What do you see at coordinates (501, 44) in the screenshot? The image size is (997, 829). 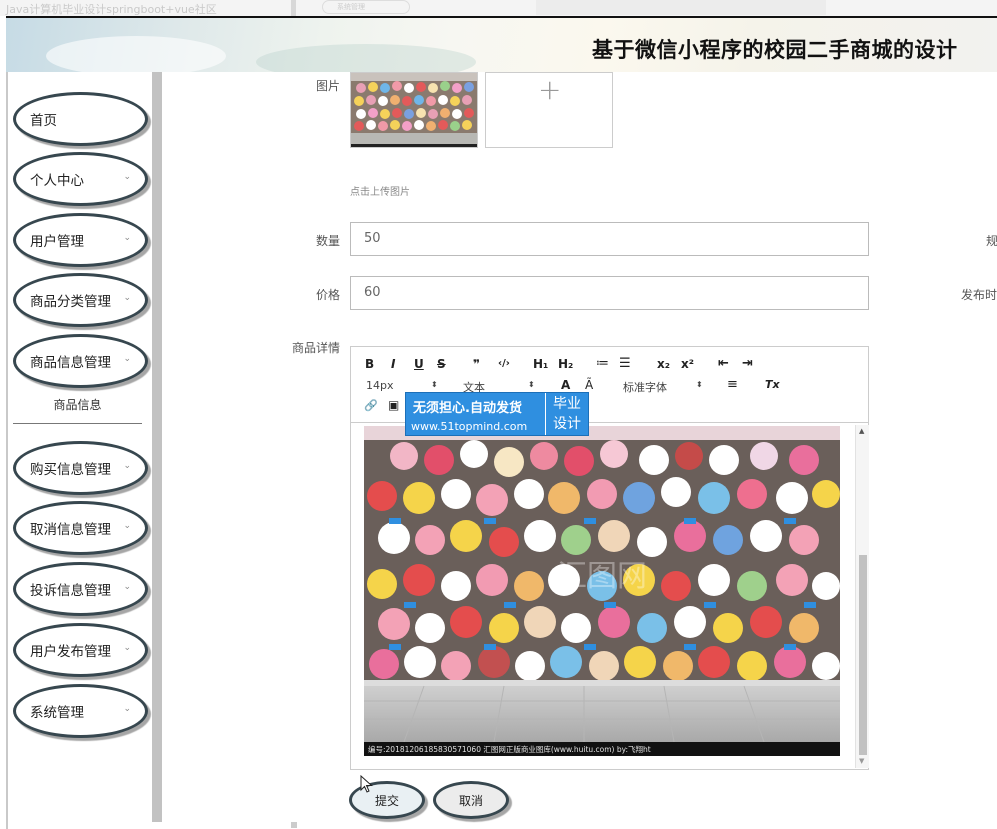 I see `header-banner: 基于微信小程序的校园二手商城的设计` at bounding box center [501, 44].